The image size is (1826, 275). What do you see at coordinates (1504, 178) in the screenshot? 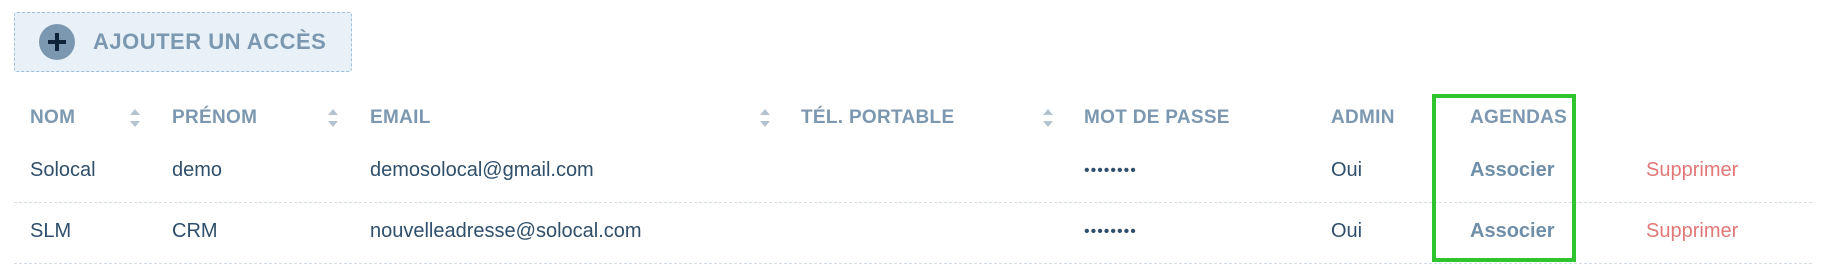
I see `agendas-column-highlight` at bounding box center [1504, 178].